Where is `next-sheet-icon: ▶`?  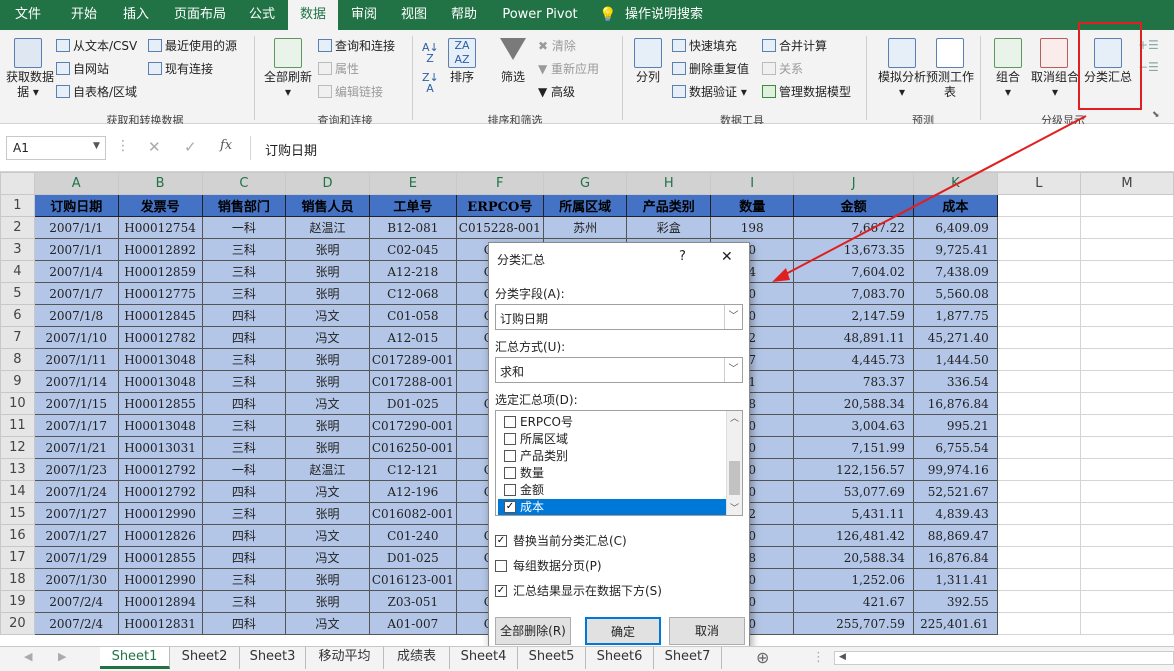 next-sheet-icon: ▶ is located at coordinates (62, 656).